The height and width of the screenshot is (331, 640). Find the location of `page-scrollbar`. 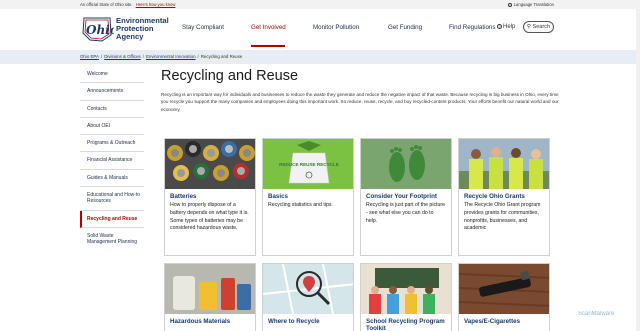

page-scrollbar is located at coordinates (638, 170).